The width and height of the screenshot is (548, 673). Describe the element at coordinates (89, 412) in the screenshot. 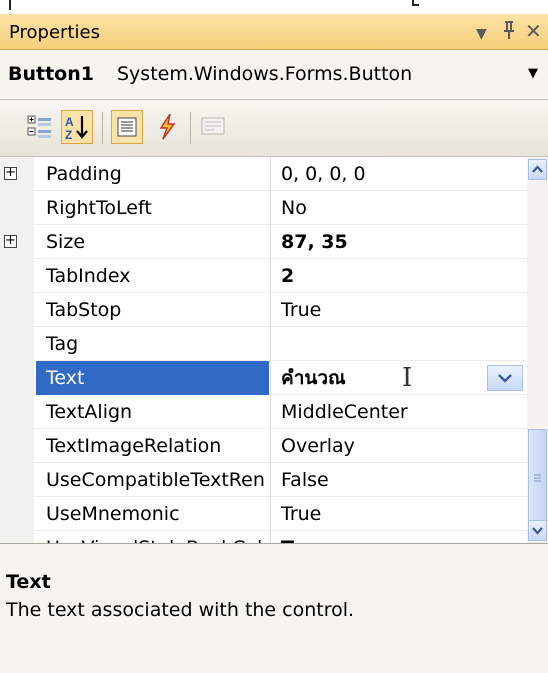

I see `property-name: TextAlign` at that location.